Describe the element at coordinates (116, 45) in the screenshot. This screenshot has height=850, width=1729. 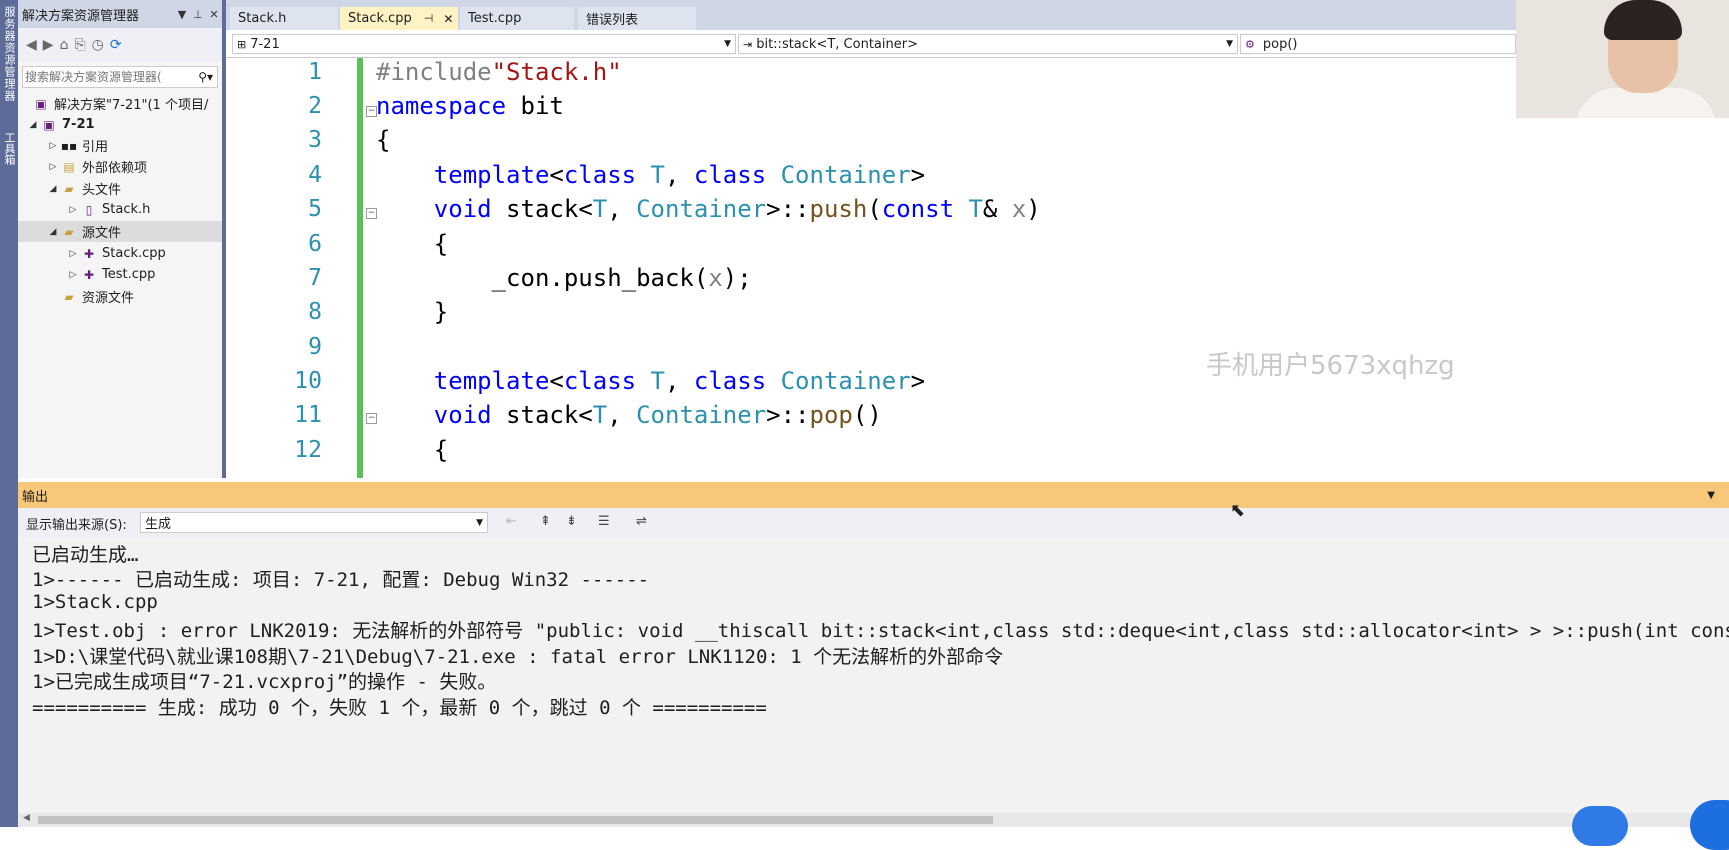
I see `refresh-icon: ⟳` at that location.